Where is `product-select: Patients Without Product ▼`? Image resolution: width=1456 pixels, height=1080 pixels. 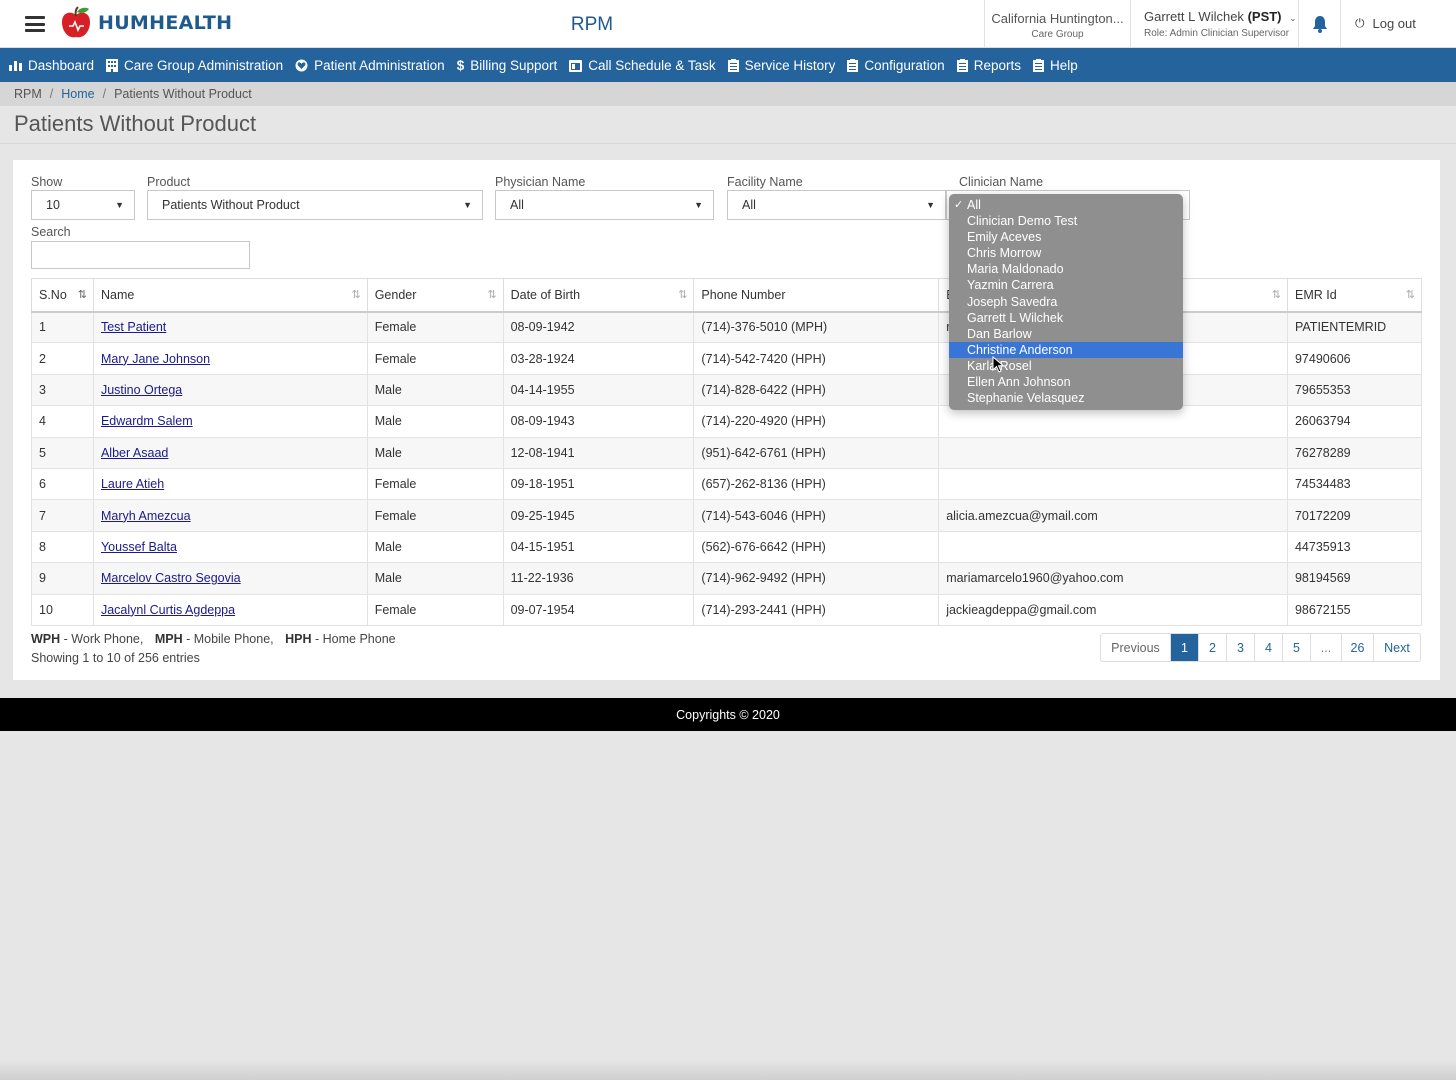 product-select: Patients Without Product ▼ is located at coordinates (315, 205).